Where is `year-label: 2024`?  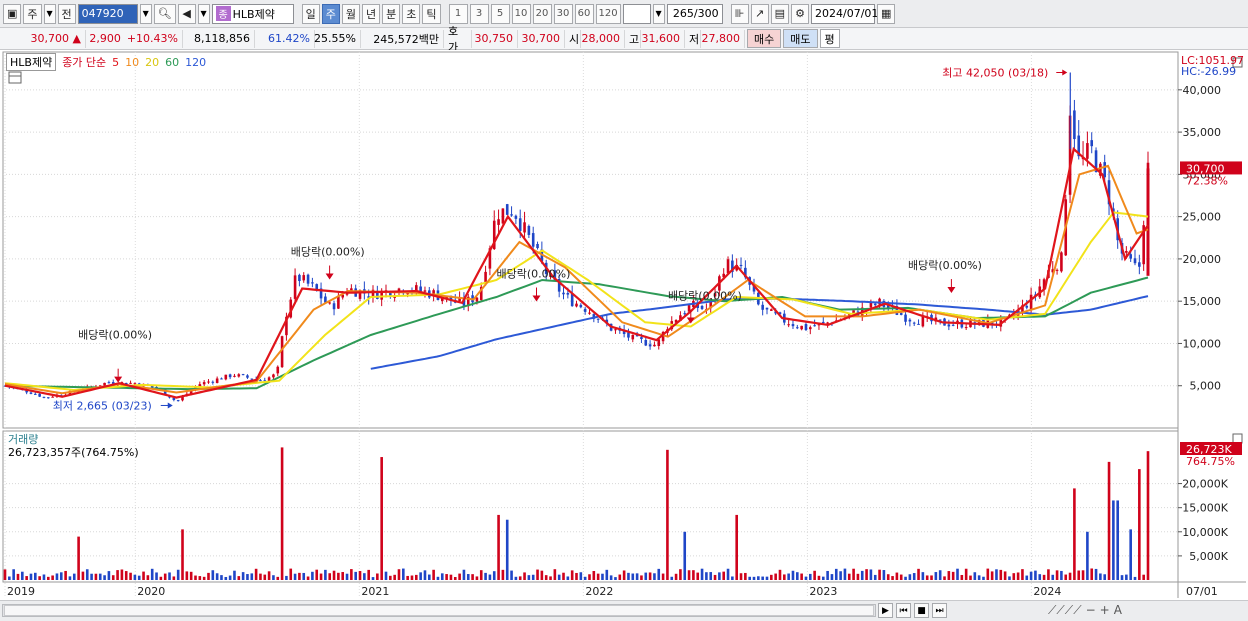 year-label: 2024 is located at coordinates (1047, 591).